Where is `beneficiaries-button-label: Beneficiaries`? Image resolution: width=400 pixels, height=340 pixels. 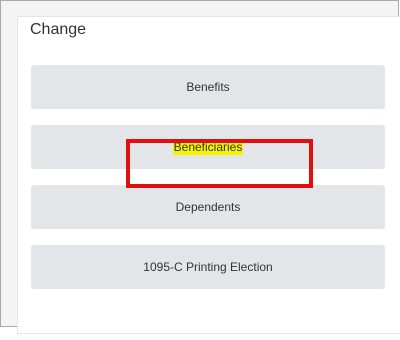
beneficiaries-button-label: Beneficiaries is located at coordinates (208, 147).